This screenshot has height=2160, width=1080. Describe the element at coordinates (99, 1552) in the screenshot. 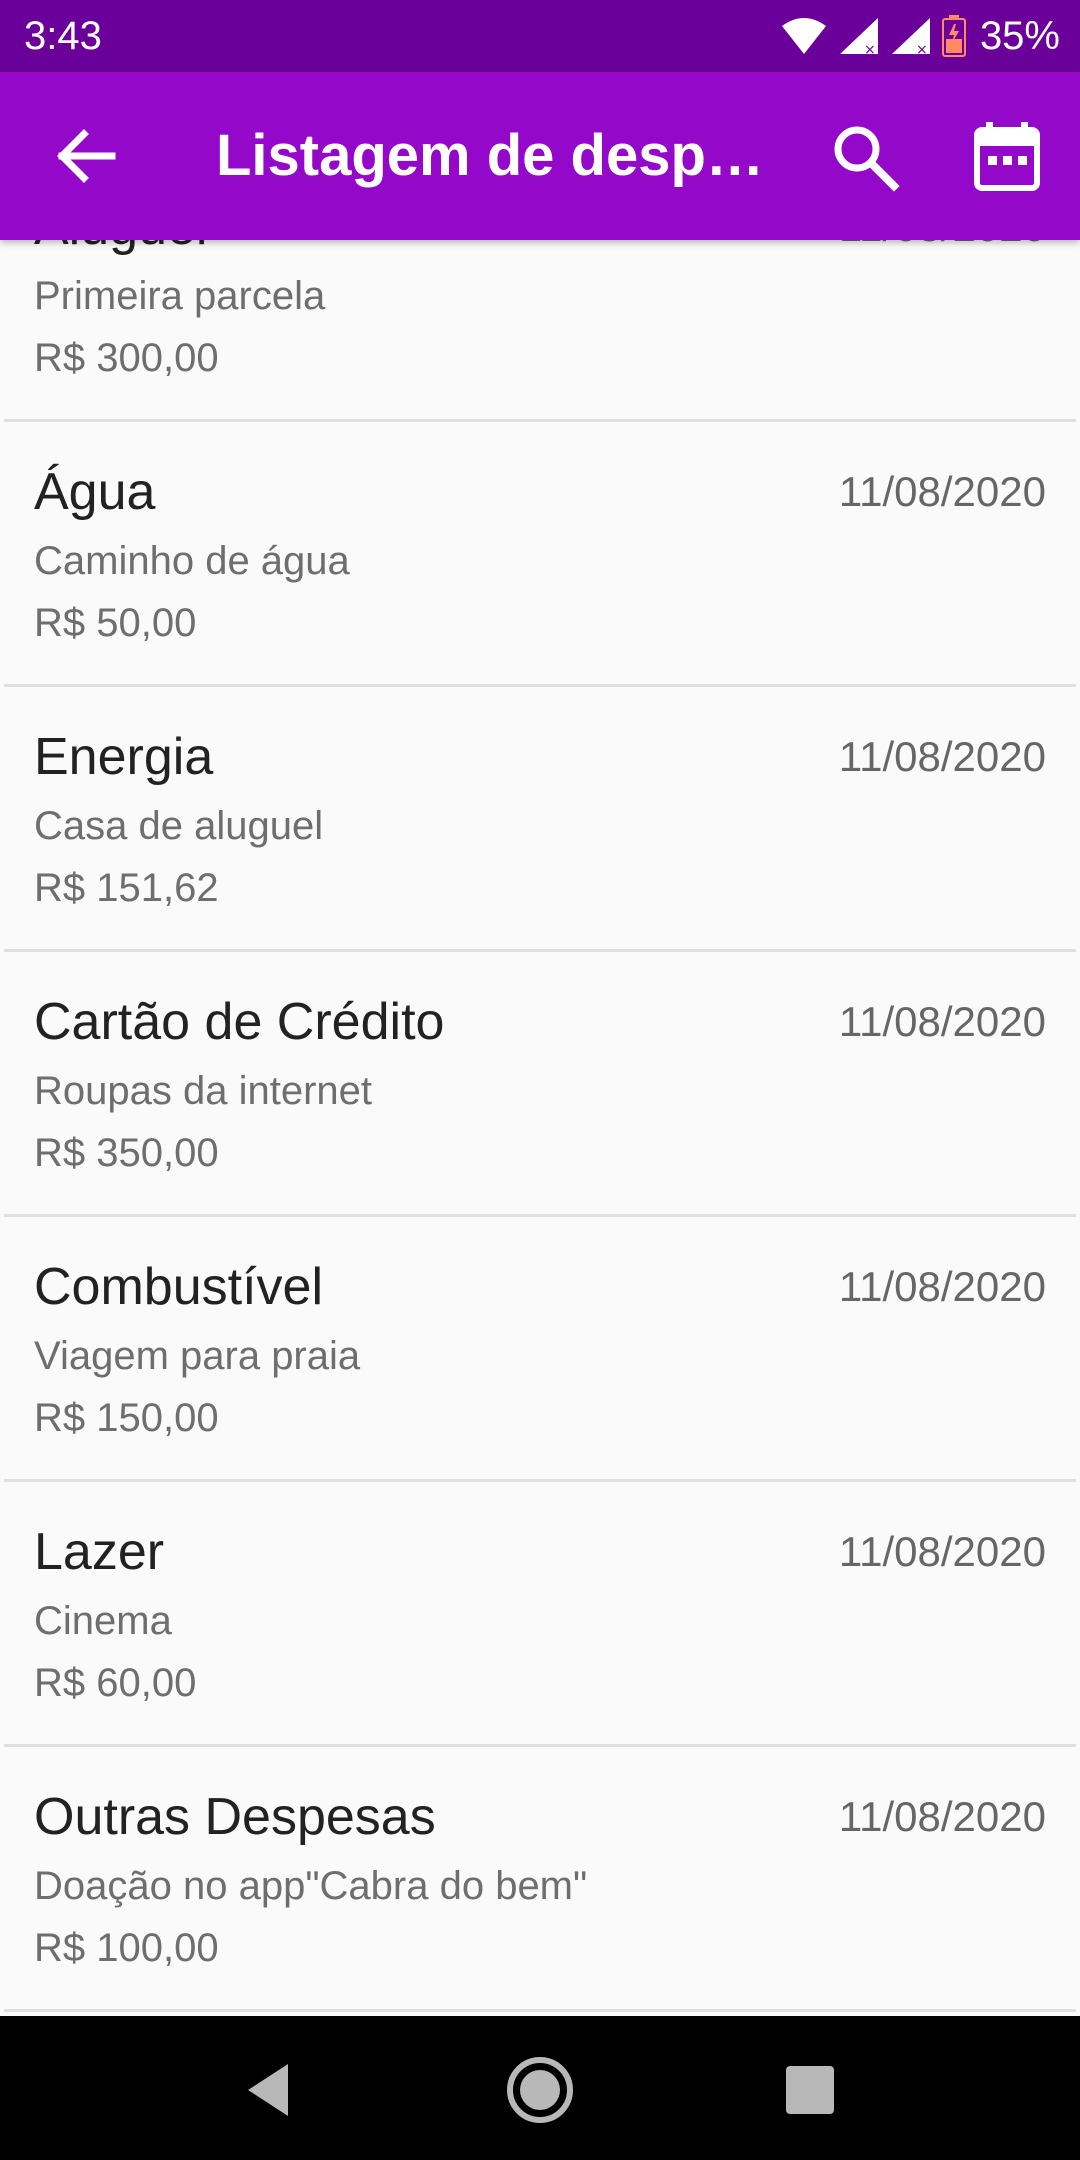

I see `expense-name: Lazer` at that location.